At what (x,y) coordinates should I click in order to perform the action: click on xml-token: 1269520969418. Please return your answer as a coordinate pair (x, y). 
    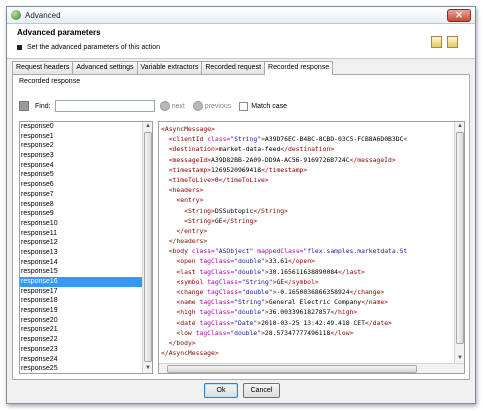
    Looking at the image, I should click on (236, 169).